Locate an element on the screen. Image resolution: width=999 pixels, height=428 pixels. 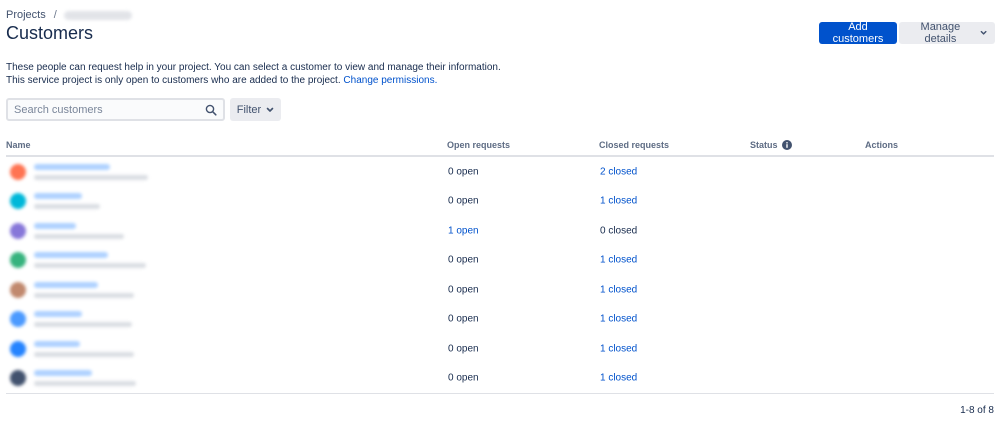
filter-button: Filter is located at coordinates (255, 109).